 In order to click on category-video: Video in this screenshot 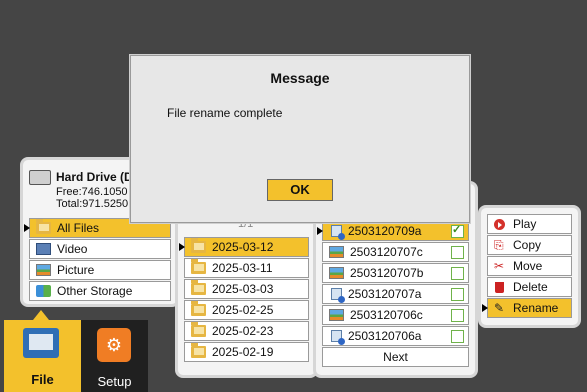, I will do `click(100, 249)`.